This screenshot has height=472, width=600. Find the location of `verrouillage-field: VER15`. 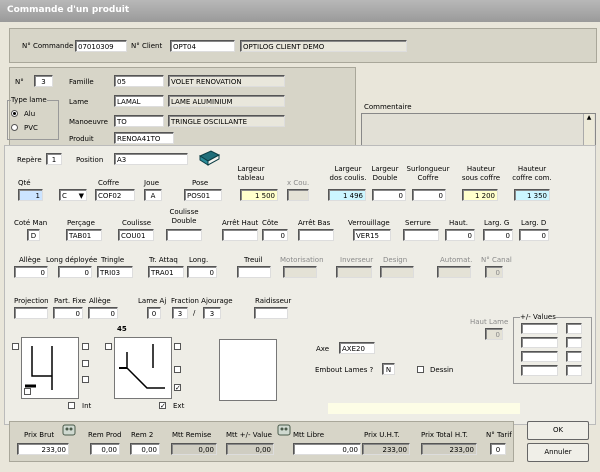

verrouillage-field: VER15 is located at coordinates (372, 235).